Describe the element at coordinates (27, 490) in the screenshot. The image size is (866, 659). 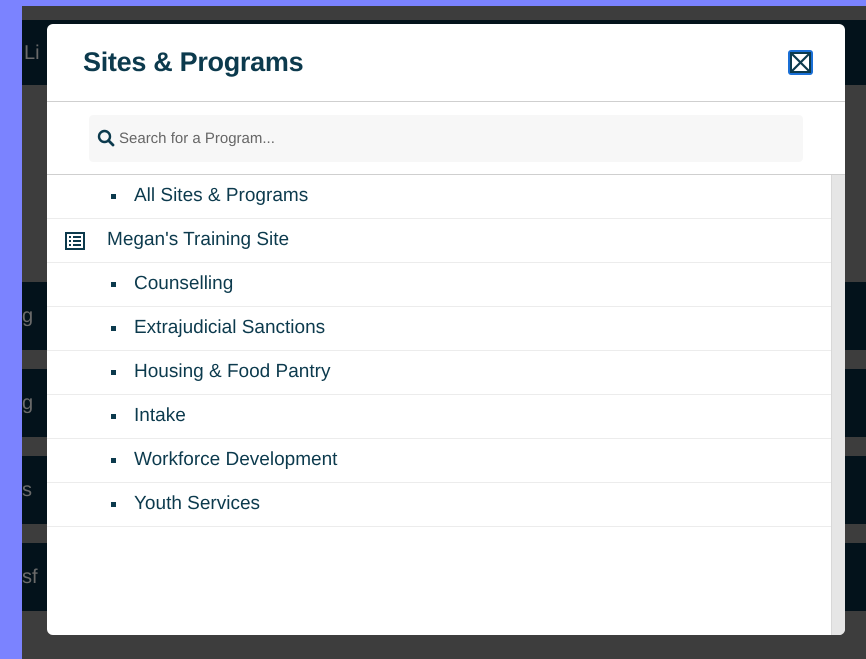
I see `background-text: s` at that location.